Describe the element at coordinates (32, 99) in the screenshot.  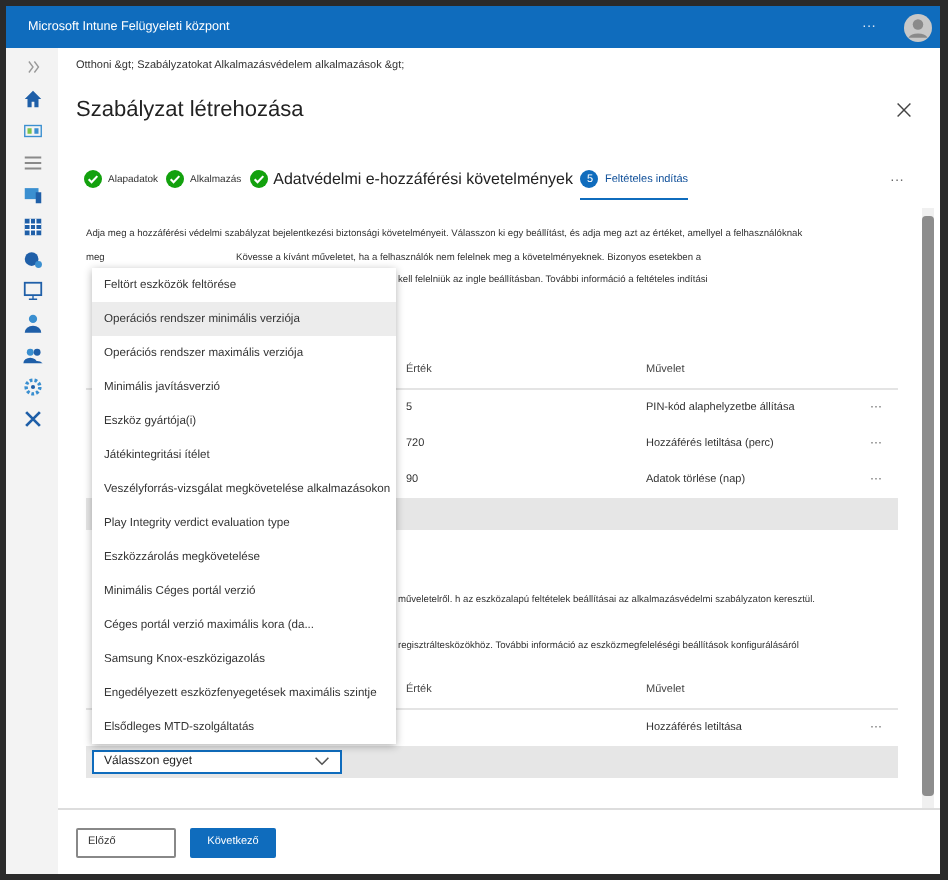
I see `home-icon` at that location.